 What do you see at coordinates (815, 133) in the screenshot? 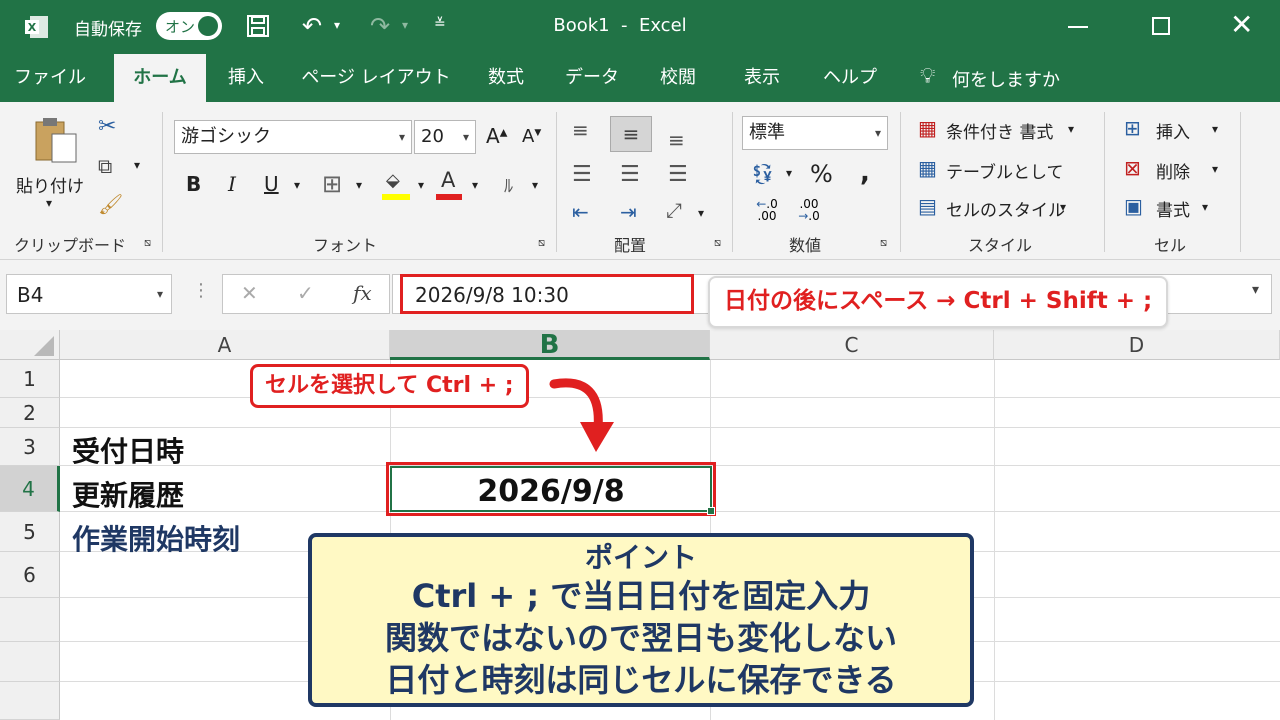
I see `number-format-select: 標準 ▾` at bounding box center [815, 133].